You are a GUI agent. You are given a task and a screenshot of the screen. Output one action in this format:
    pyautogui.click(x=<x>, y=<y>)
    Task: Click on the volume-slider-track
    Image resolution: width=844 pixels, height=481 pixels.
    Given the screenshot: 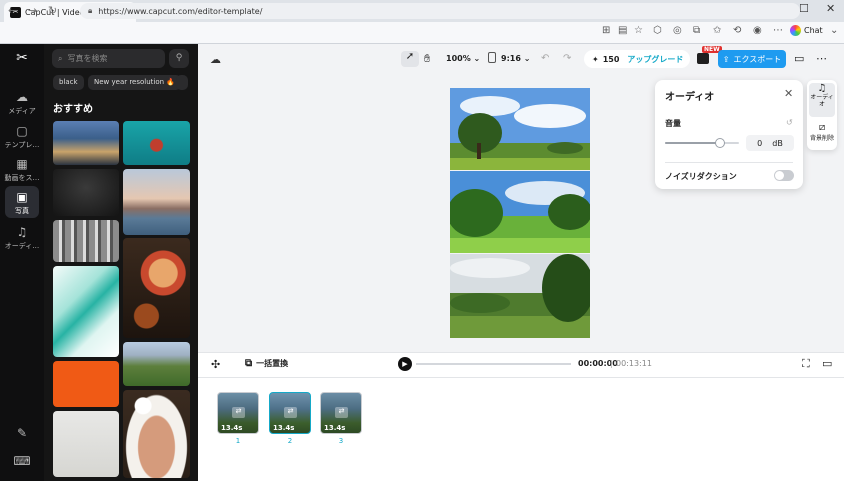 What is the action you would take?
    pyautogui.click(x=702, y=143)
    